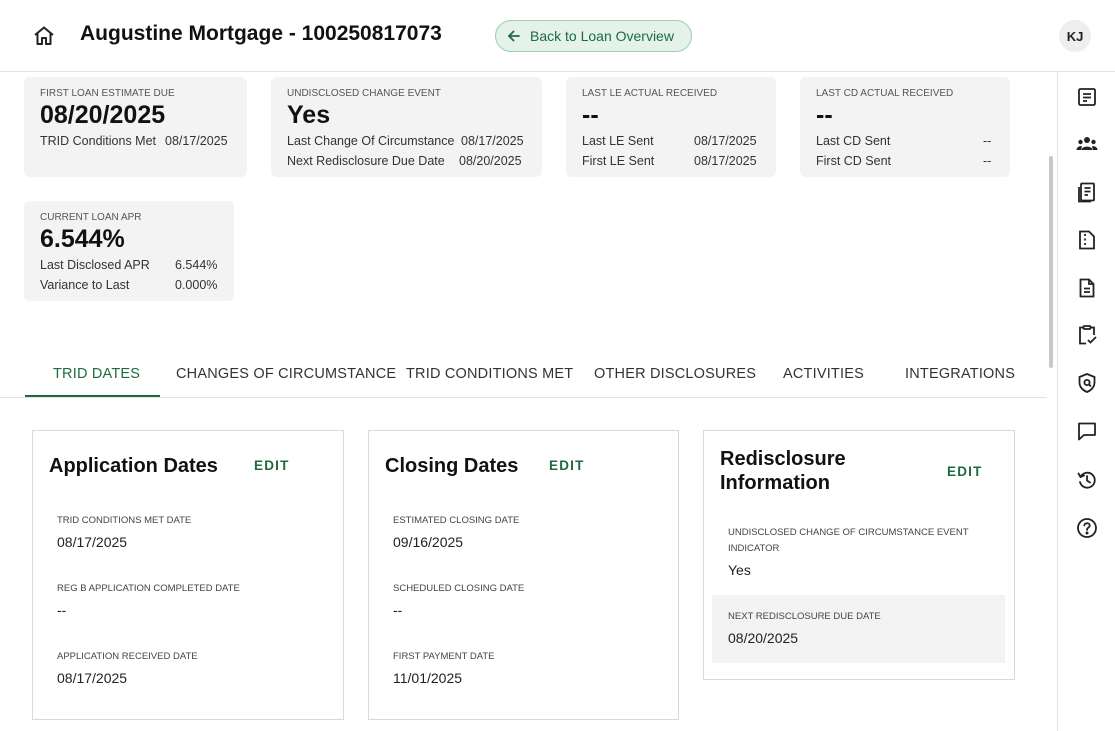 The height and width of the screenshot is (731, 1115). Describe the element at coordinates (127, 656) in the screenshot. I see `field-label: APPLICATION RECEIVED DATE` at that location.